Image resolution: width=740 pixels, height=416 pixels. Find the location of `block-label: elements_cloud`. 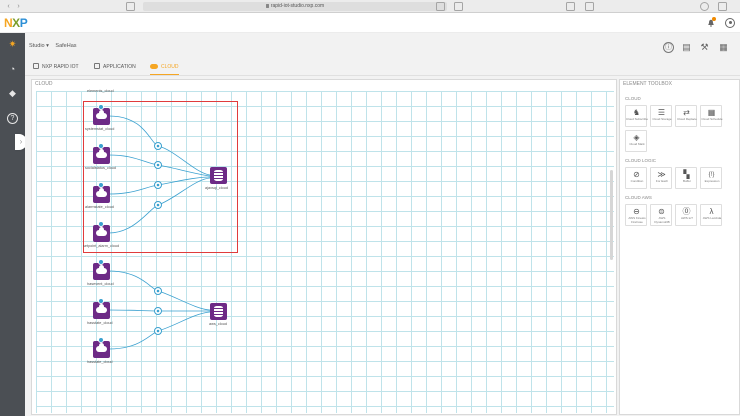

block-label: elements_cloud is located at coordinates (100, 91).